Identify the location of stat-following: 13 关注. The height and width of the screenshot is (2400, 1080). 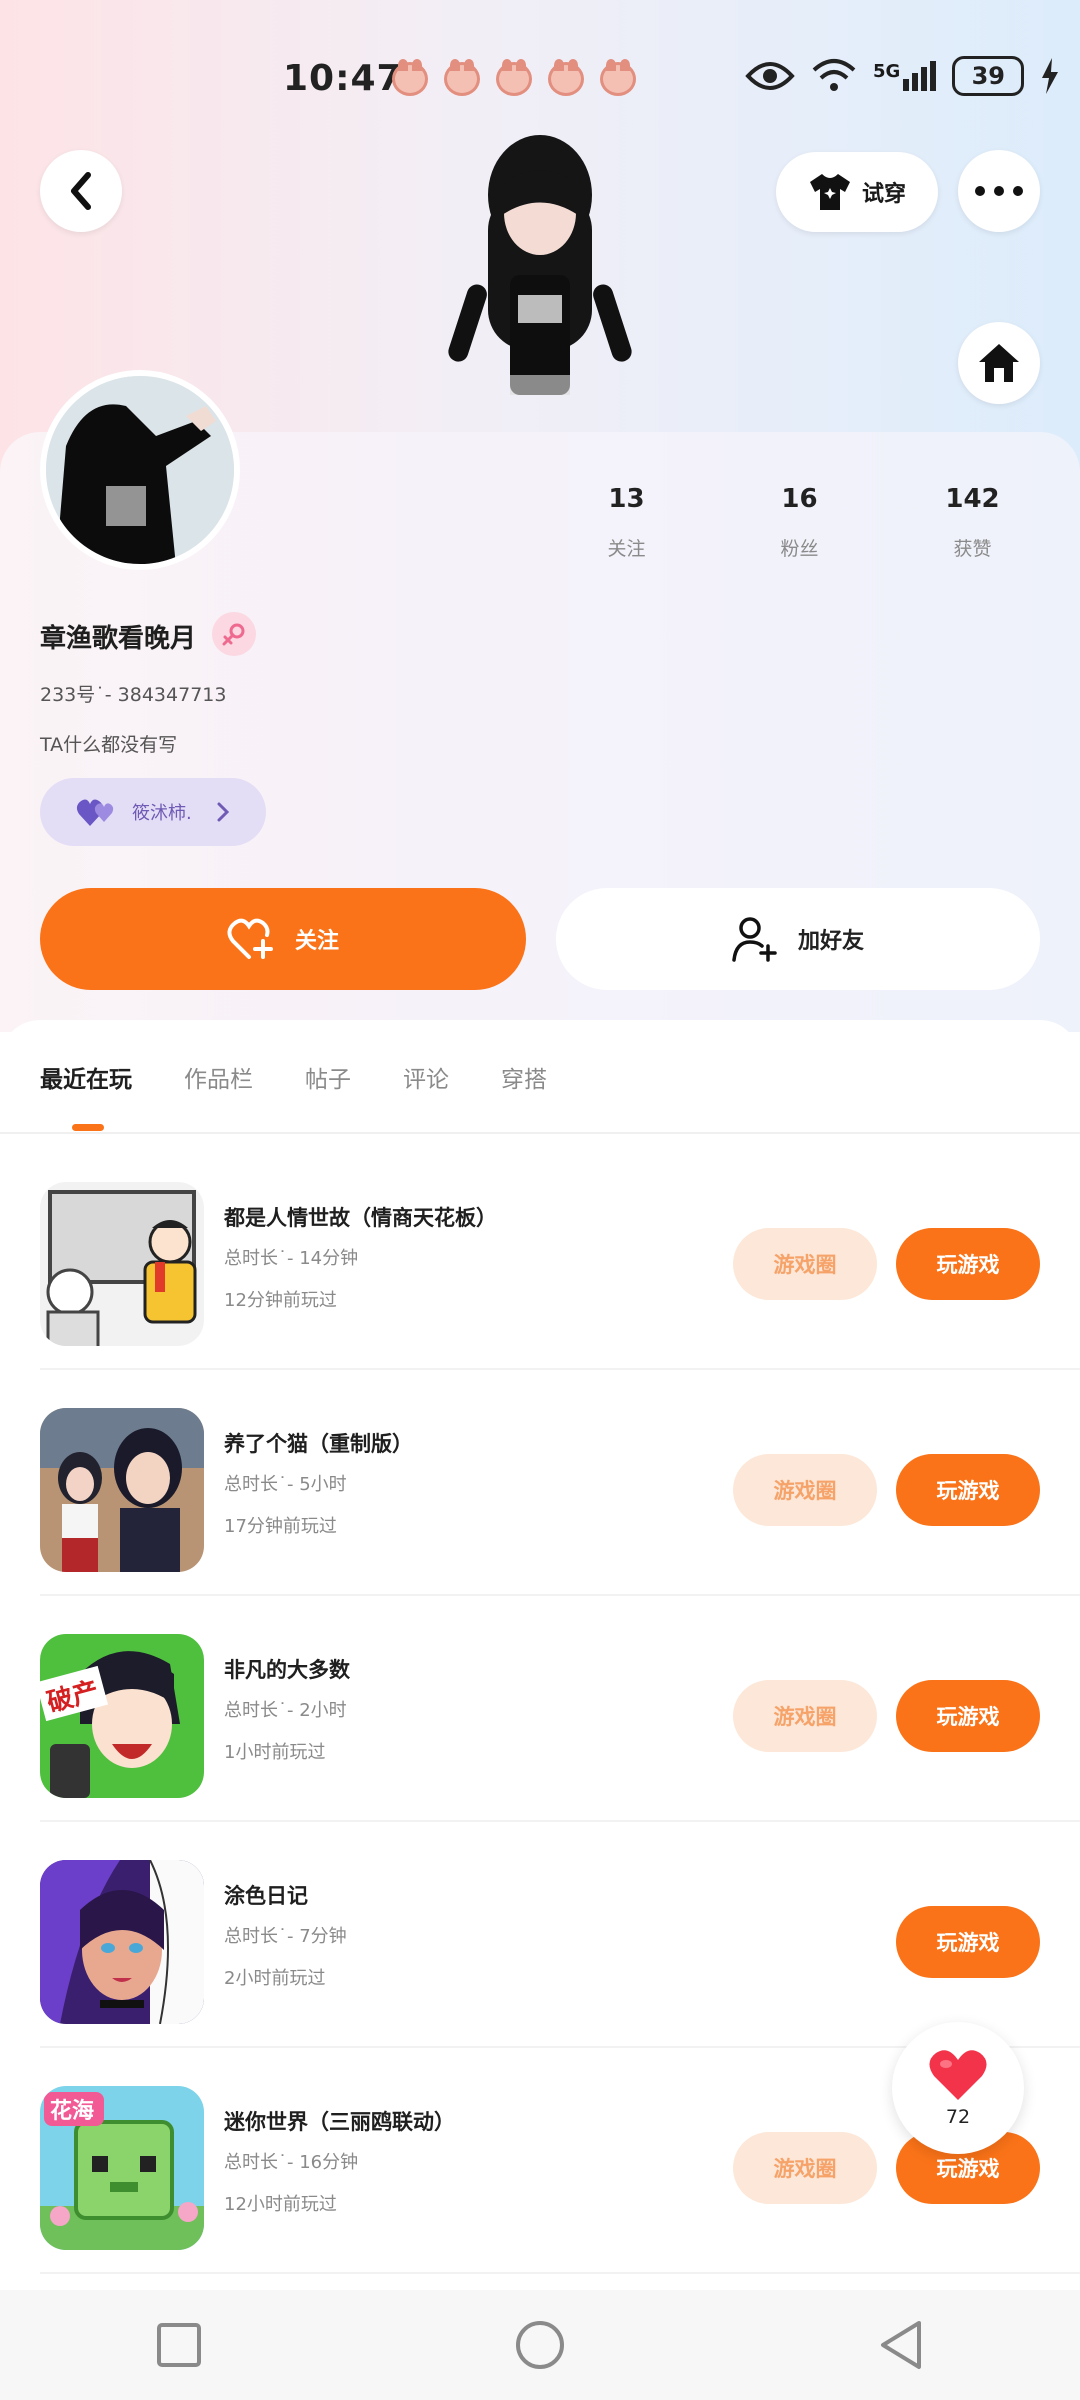
(626, 522).